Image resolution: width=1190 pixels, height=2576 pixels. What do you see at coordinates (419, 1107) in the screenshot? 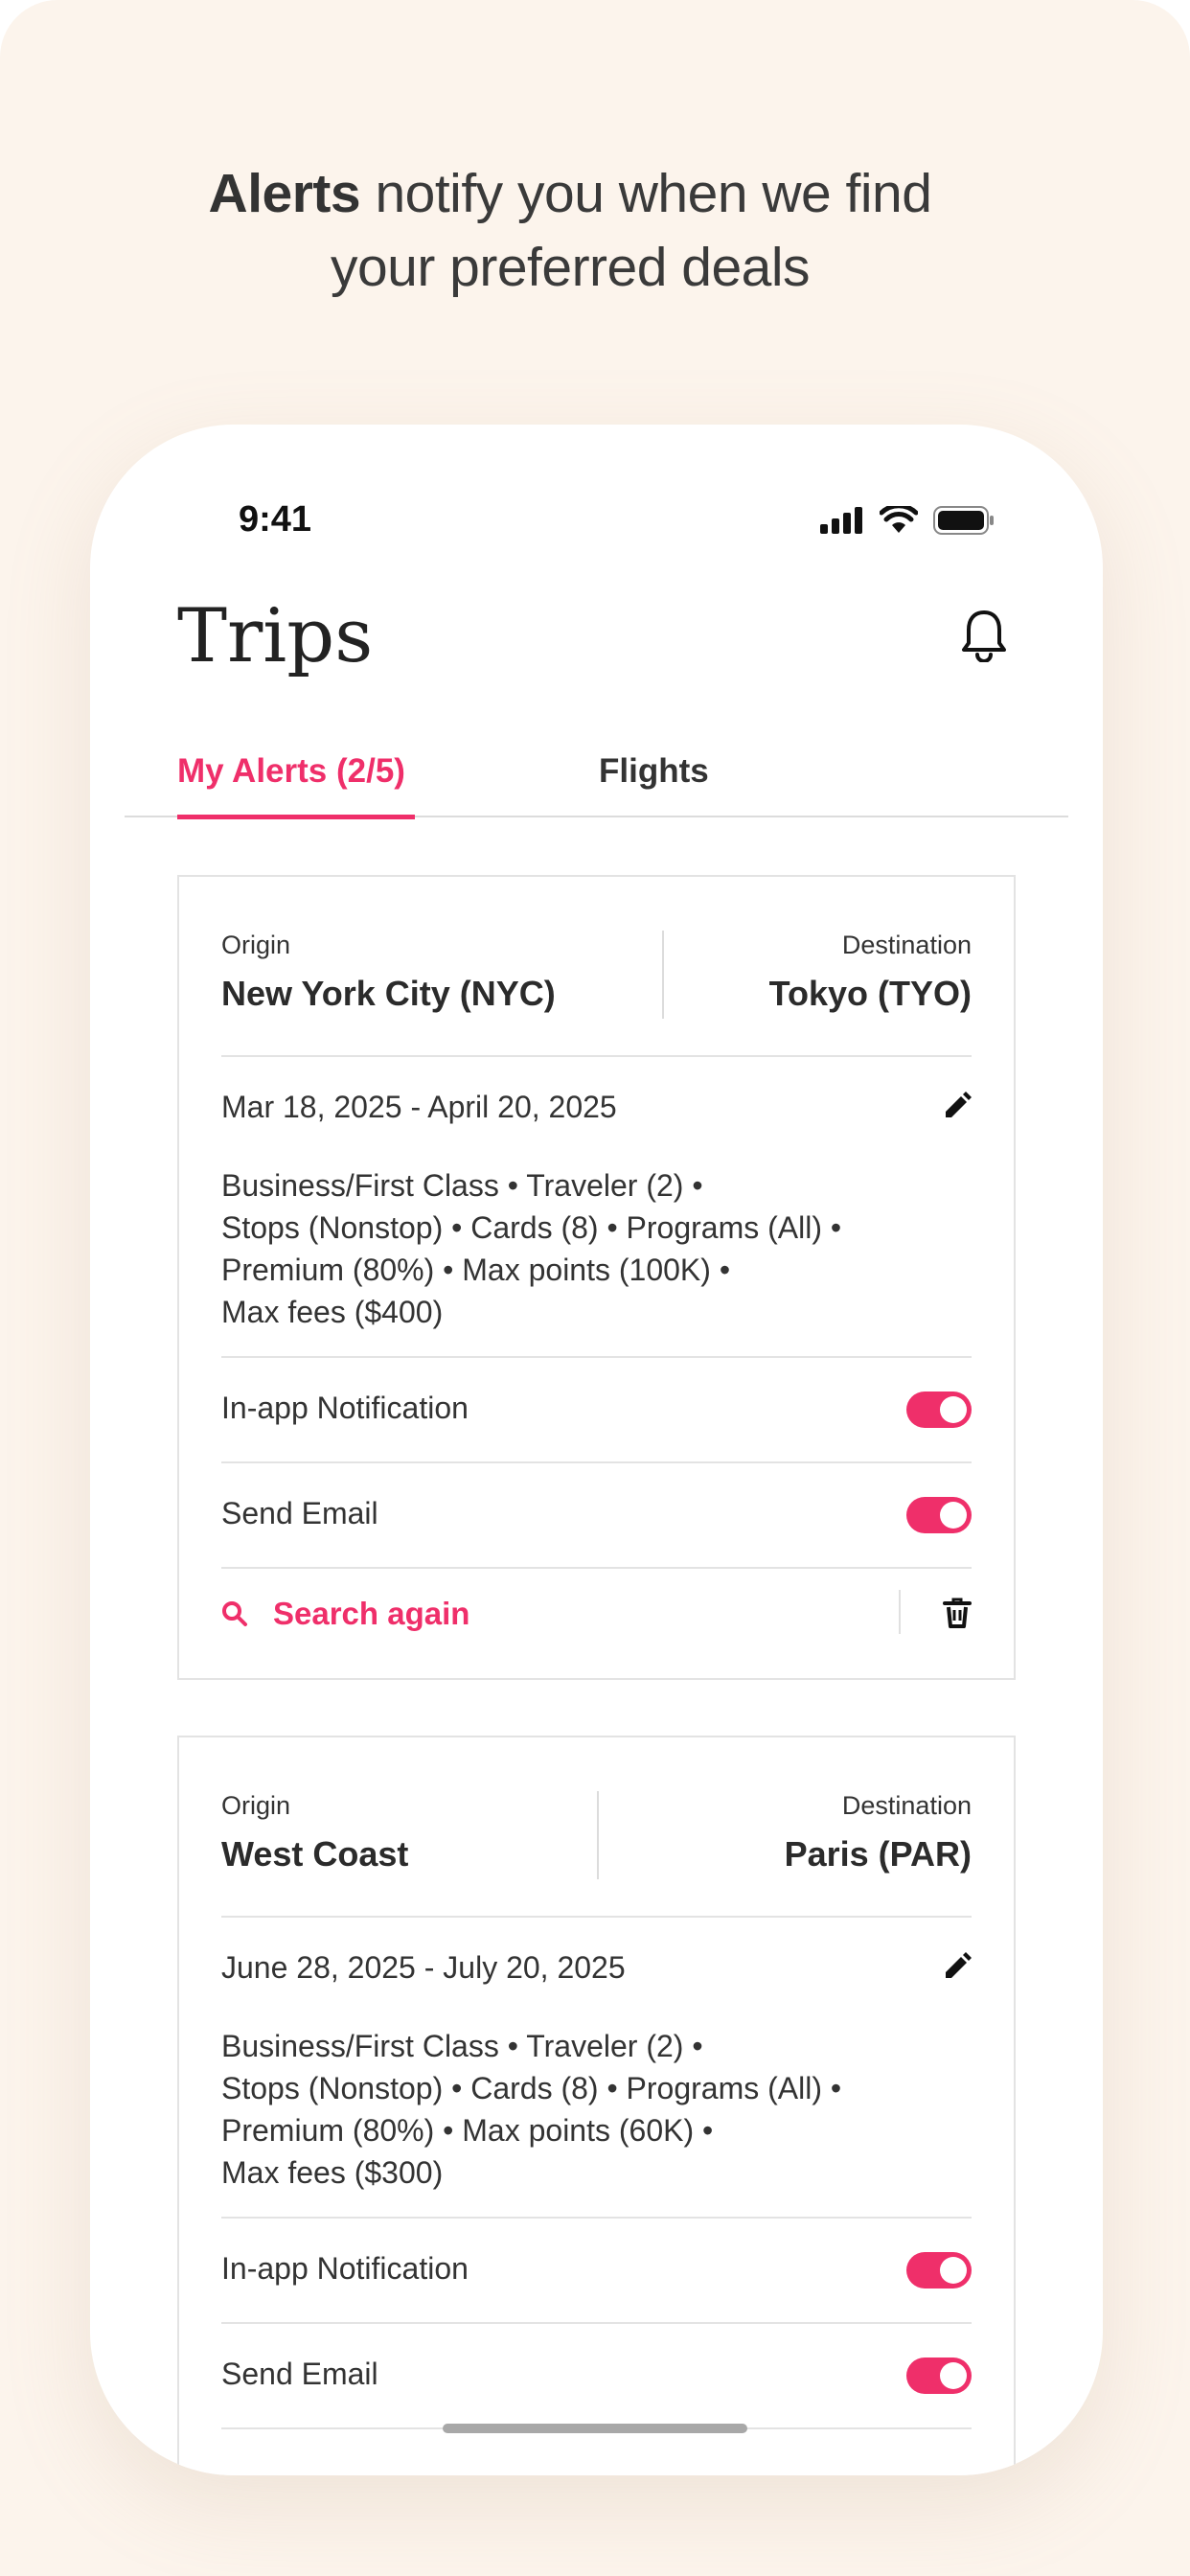
I see `date-range: Mar 18, 2025 - April 20, 2025` at bounding box center [419, 1107].